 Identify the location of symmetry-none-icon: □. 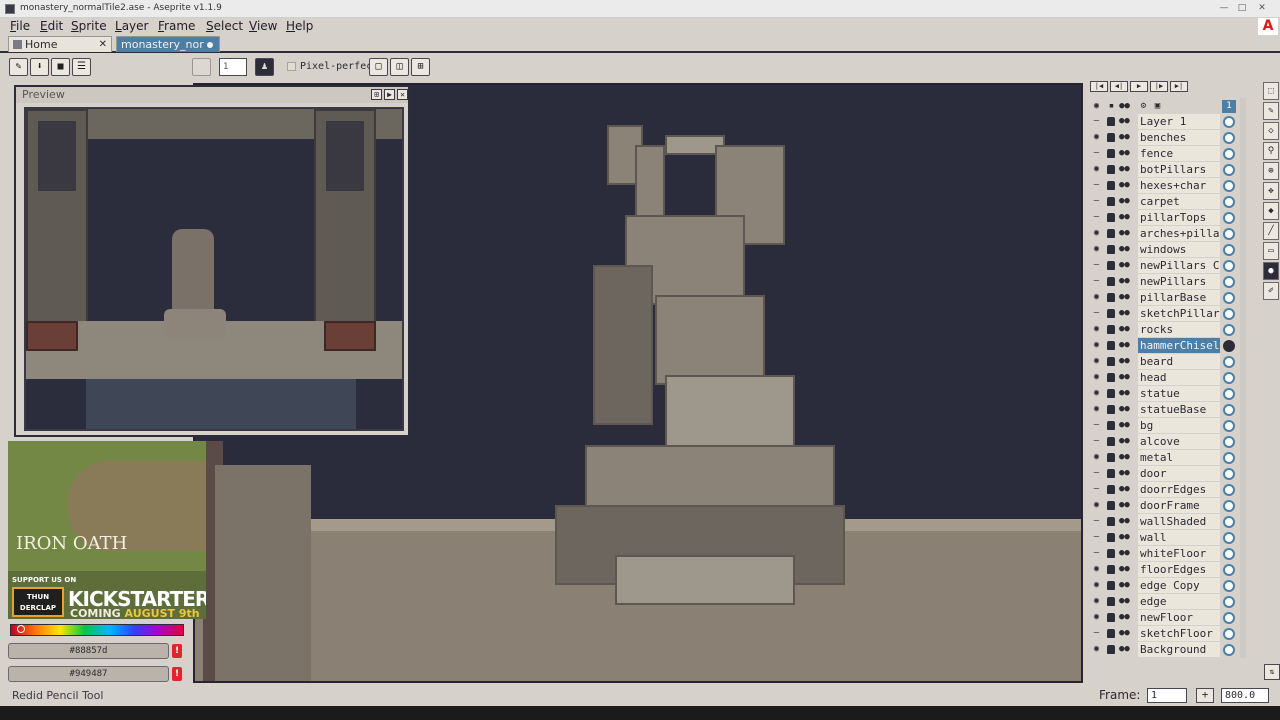
(378, 67).